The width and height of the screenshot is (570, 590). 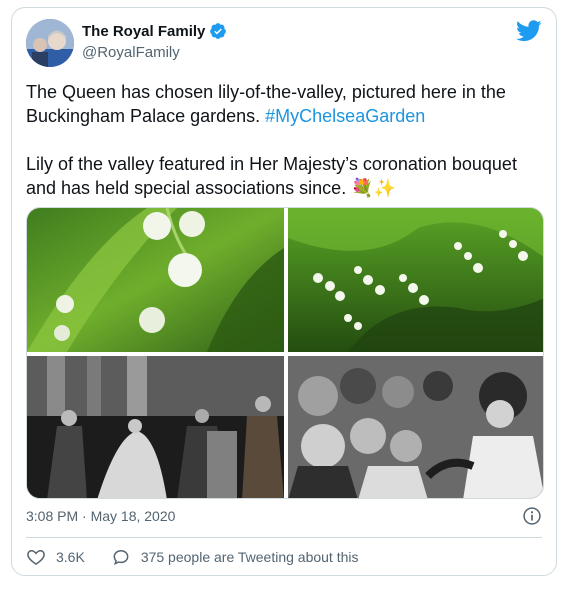 I want to click on tweet-emoji: 💐✨, so click(x=374, y=188).